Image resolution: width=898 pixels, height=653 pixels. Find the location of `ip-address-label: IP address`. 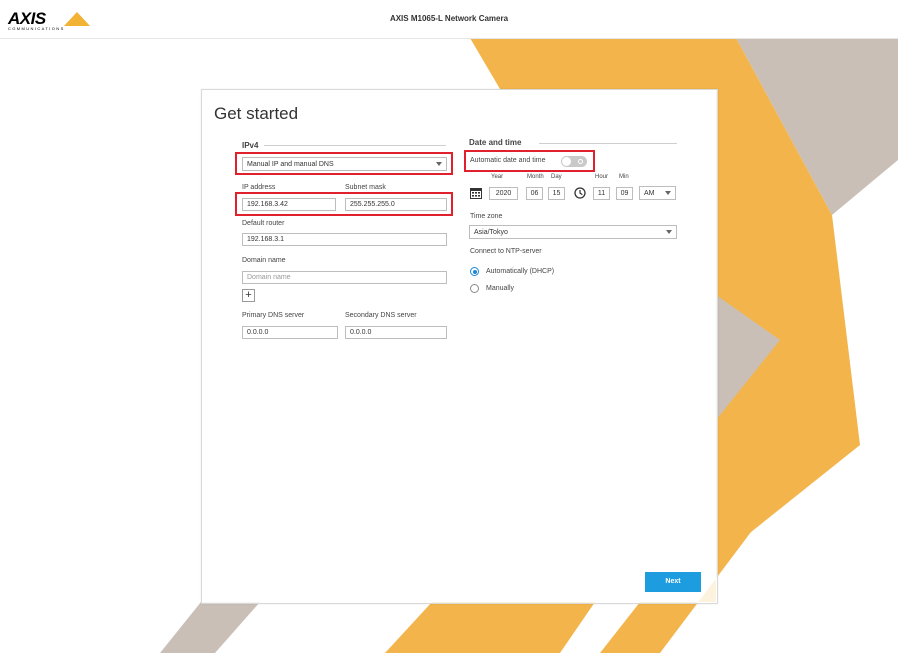

ip-address-label: IP address is located at coordinates (259, 187).